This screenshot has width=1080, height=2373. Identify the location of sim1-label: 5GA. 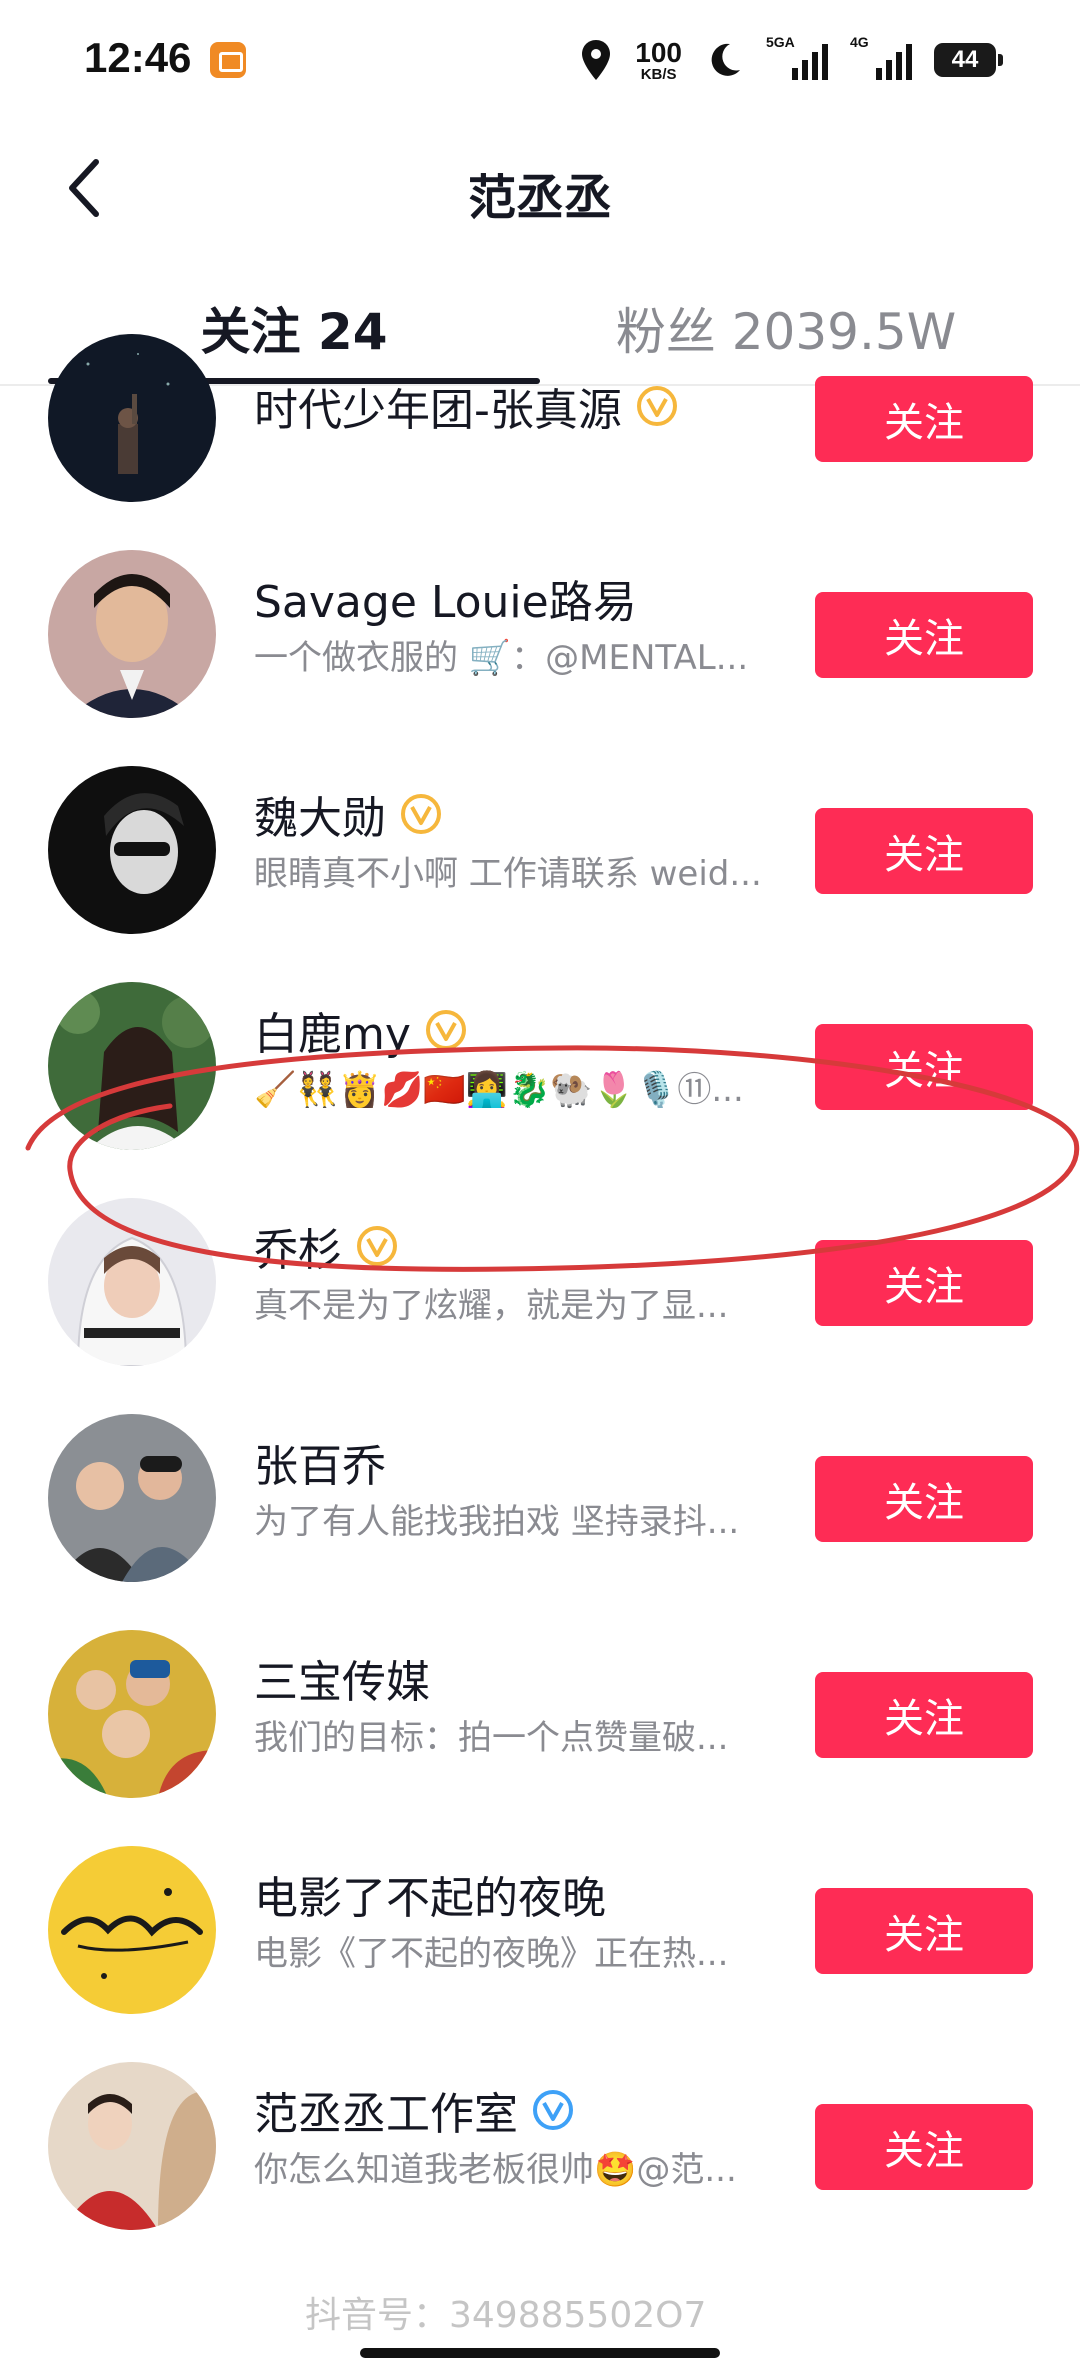
(780, 42).